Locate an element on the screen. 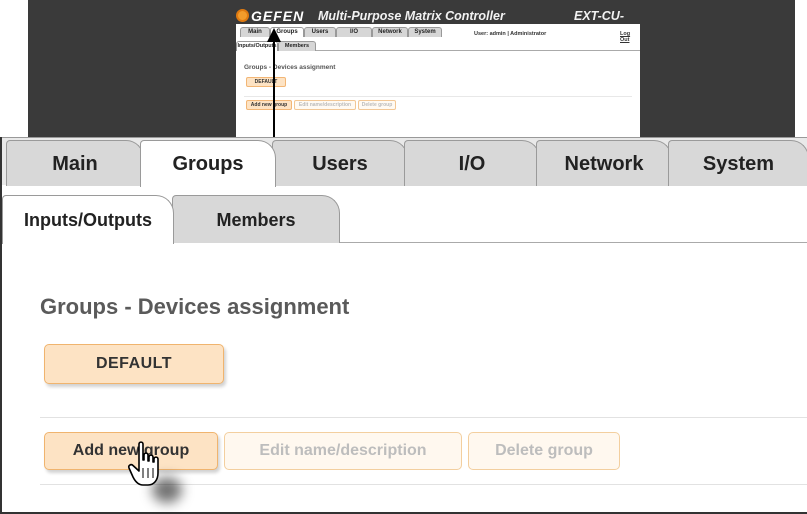 The height and width of the screenshot is (514, 807). up-arrow-icon is located at coordinates (274, 35).